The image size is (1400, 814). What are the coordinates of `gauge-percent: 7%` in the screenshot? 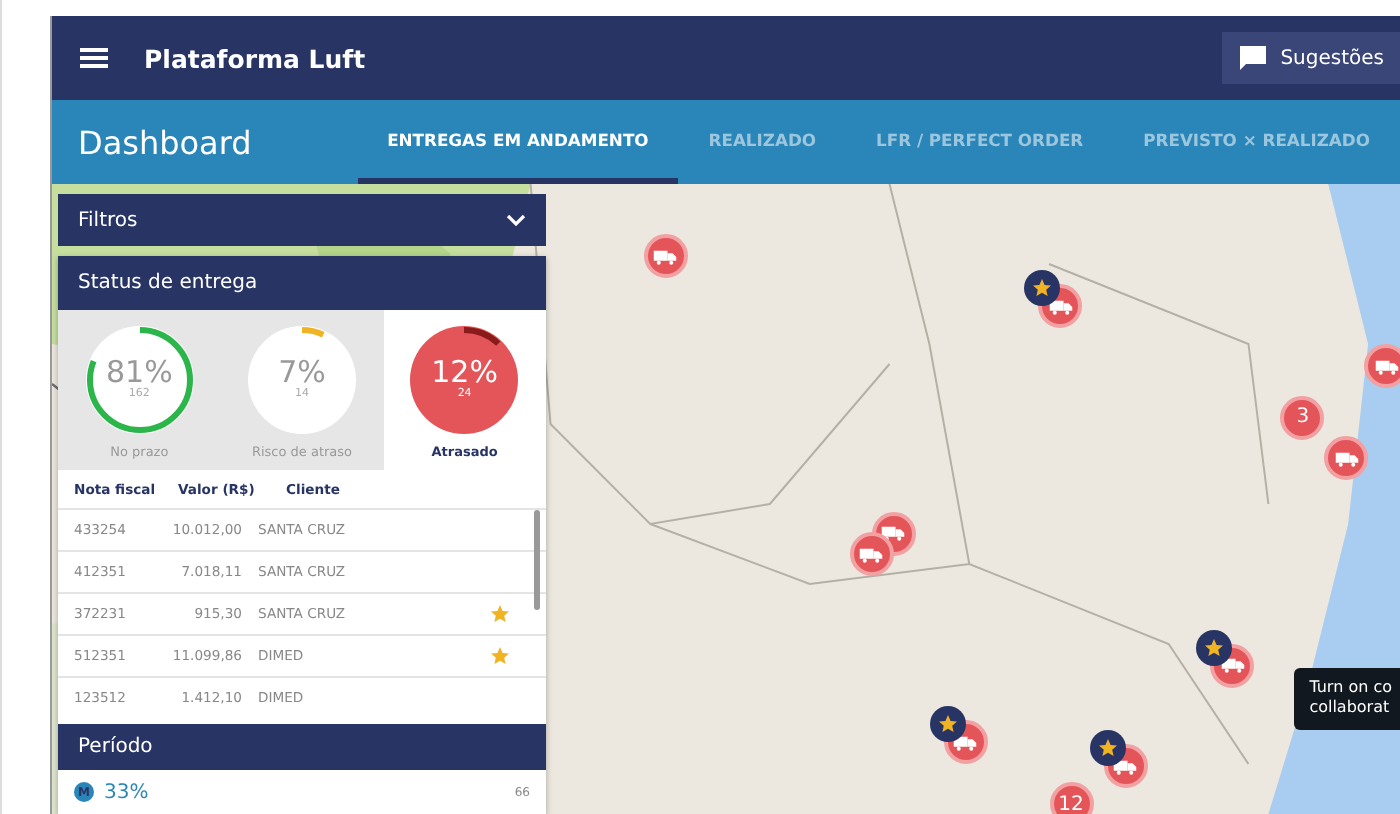 It's located at (302, 373).